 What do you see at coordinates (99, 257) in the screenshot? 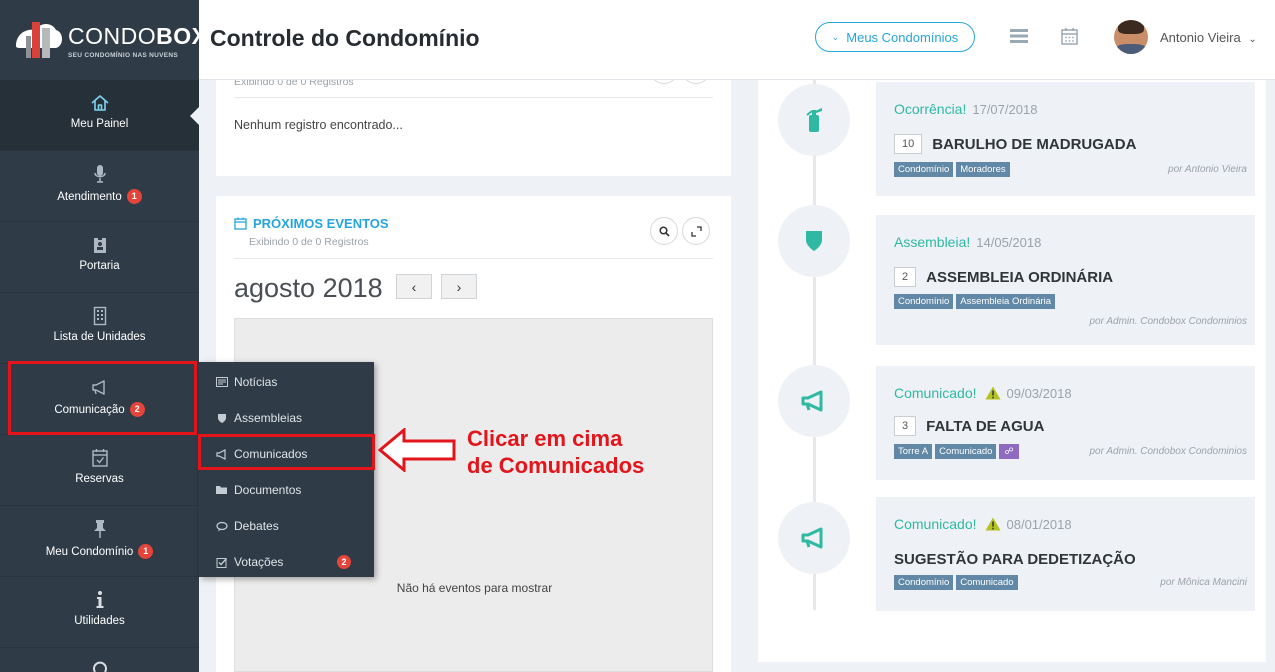
I see `sidebar-item-portaria: Portaria` at bounding box center [99, 257].